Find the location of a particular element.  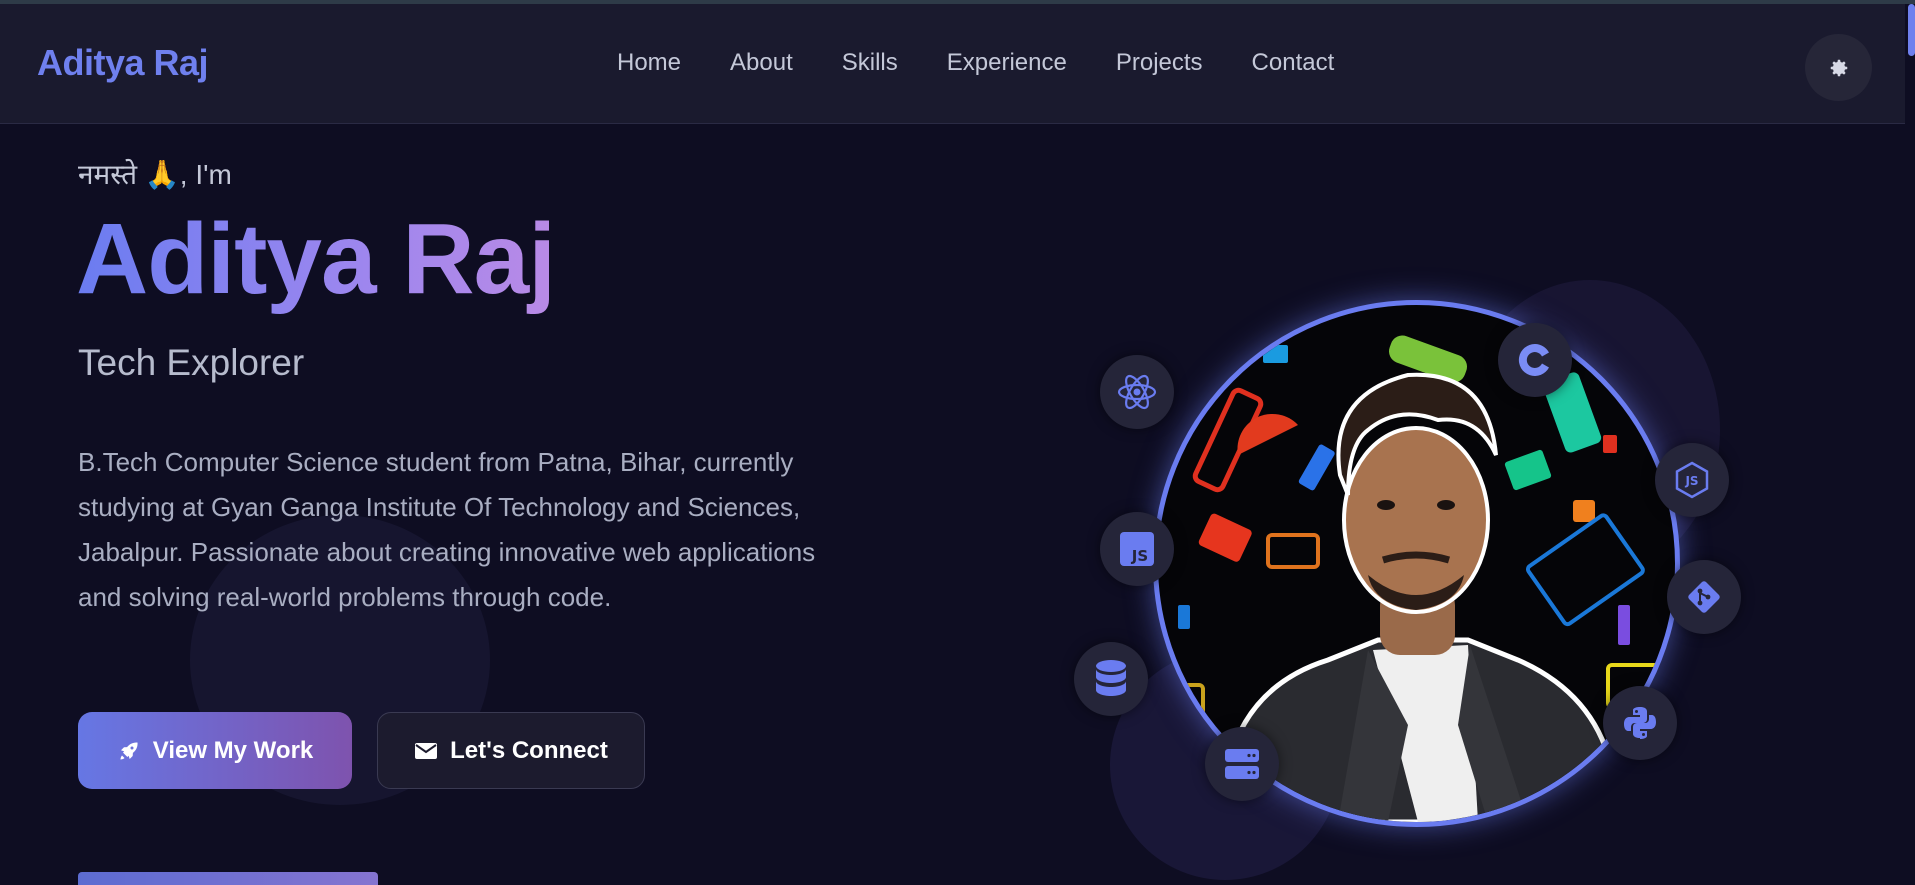

nav-link-projects: Projects is located at coordinates (1159, 63).